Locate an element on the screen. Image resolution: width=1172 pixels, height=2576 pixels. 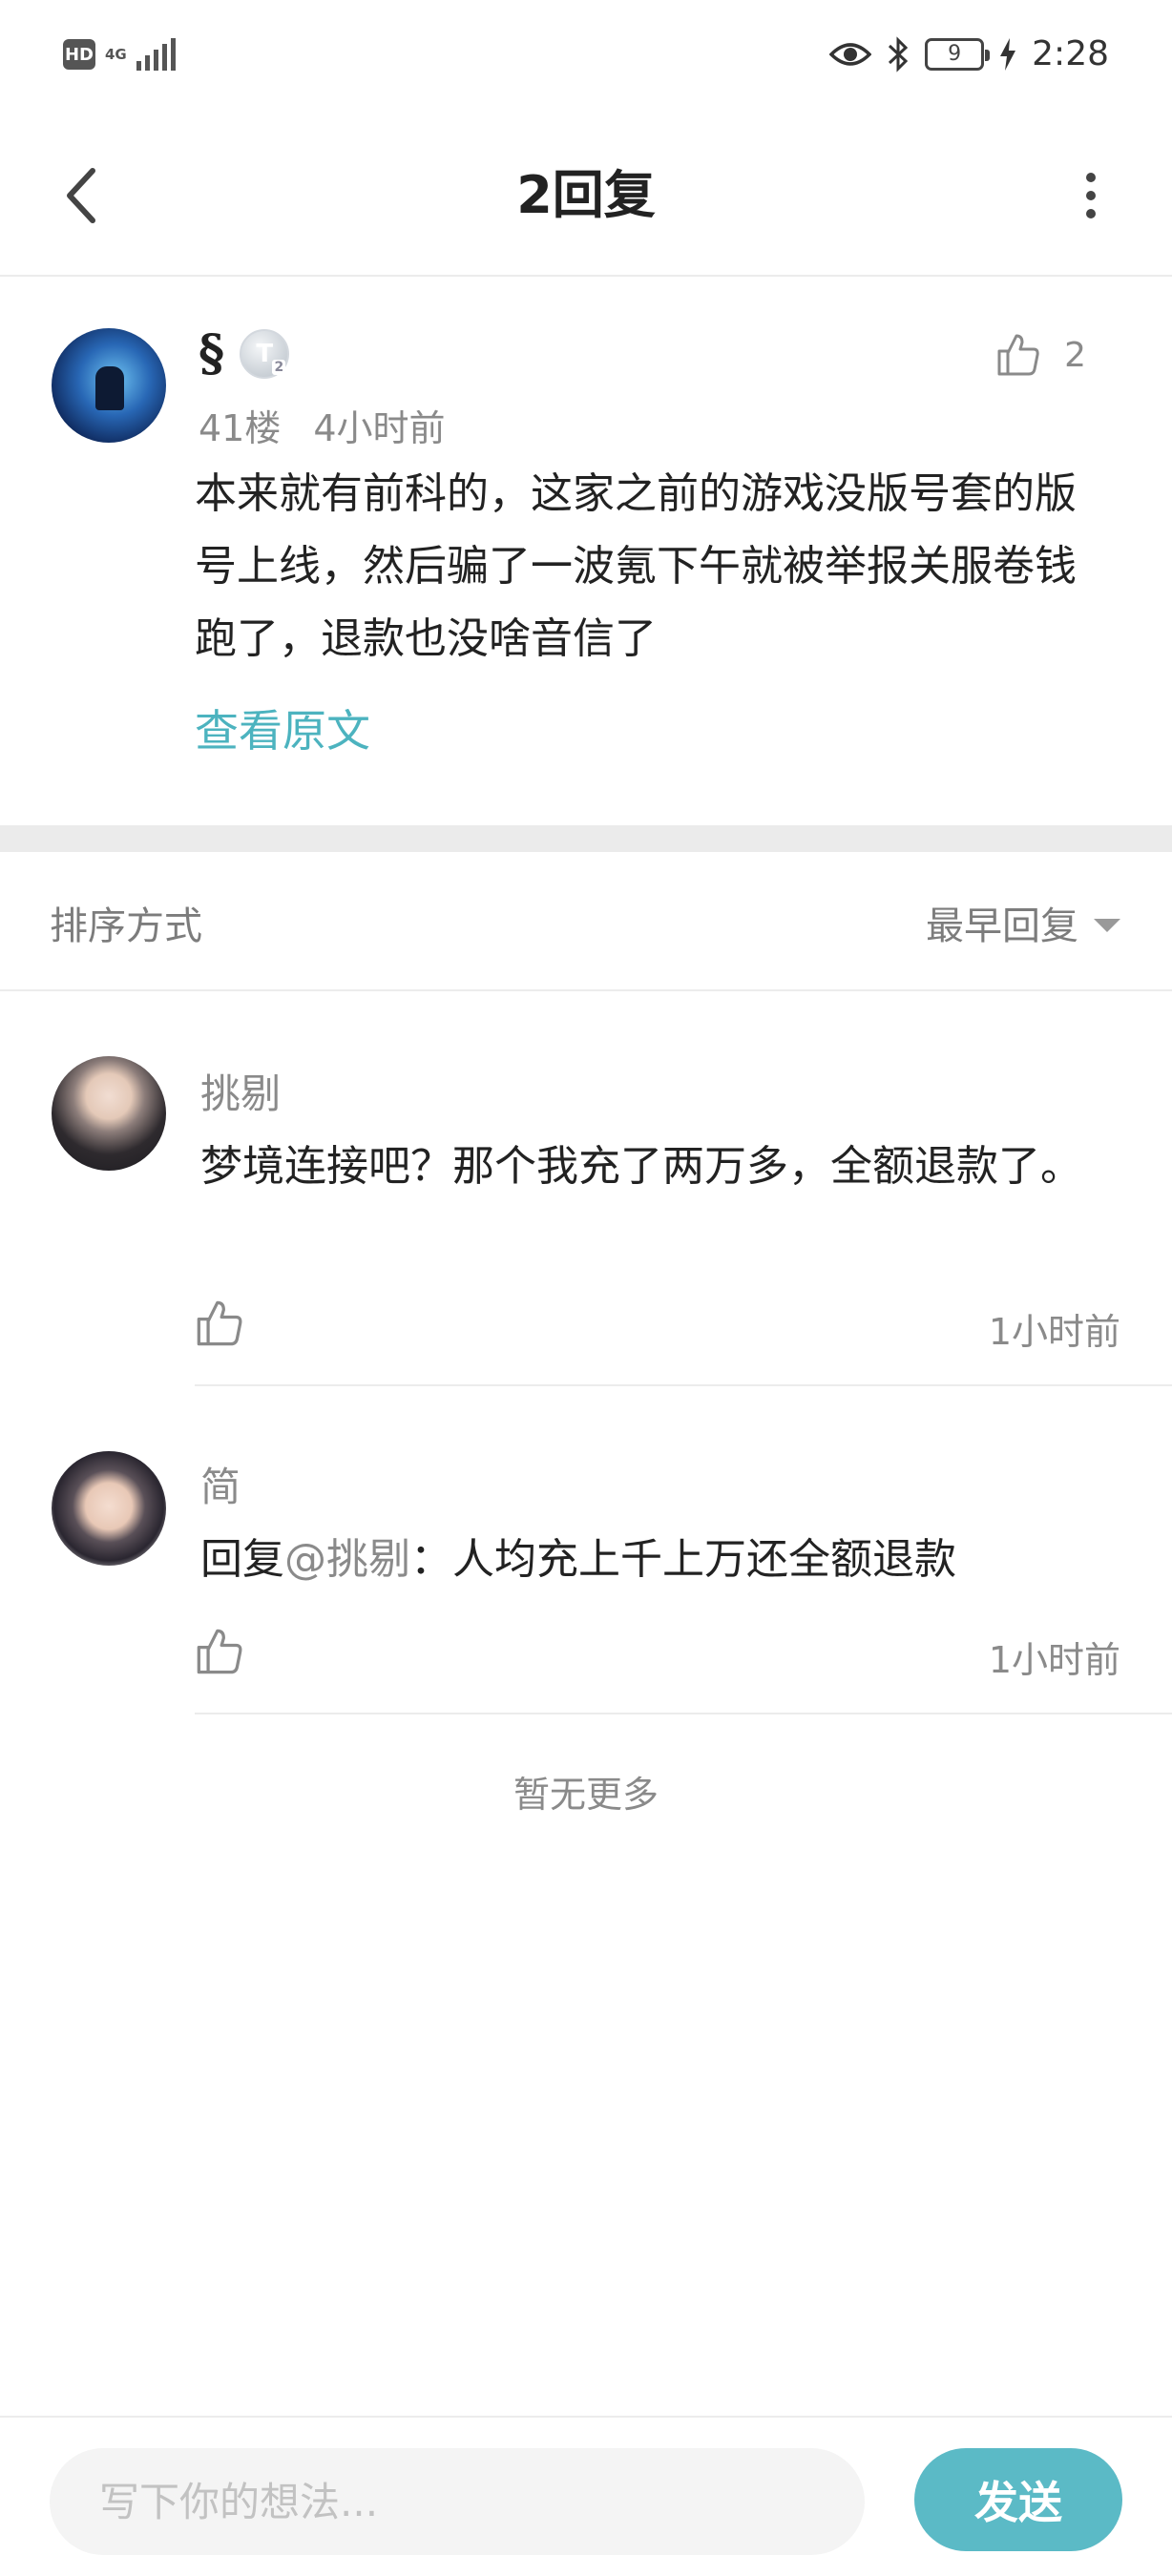
page-title: 2回复 is located at coordinates (586, 195).